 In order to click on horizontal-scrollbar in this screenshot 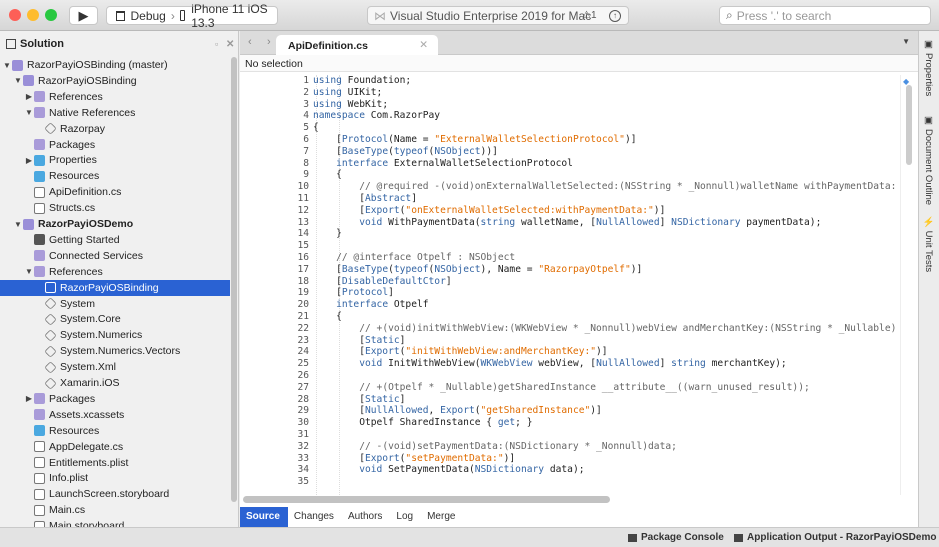, I will do `click(426, 499)`.